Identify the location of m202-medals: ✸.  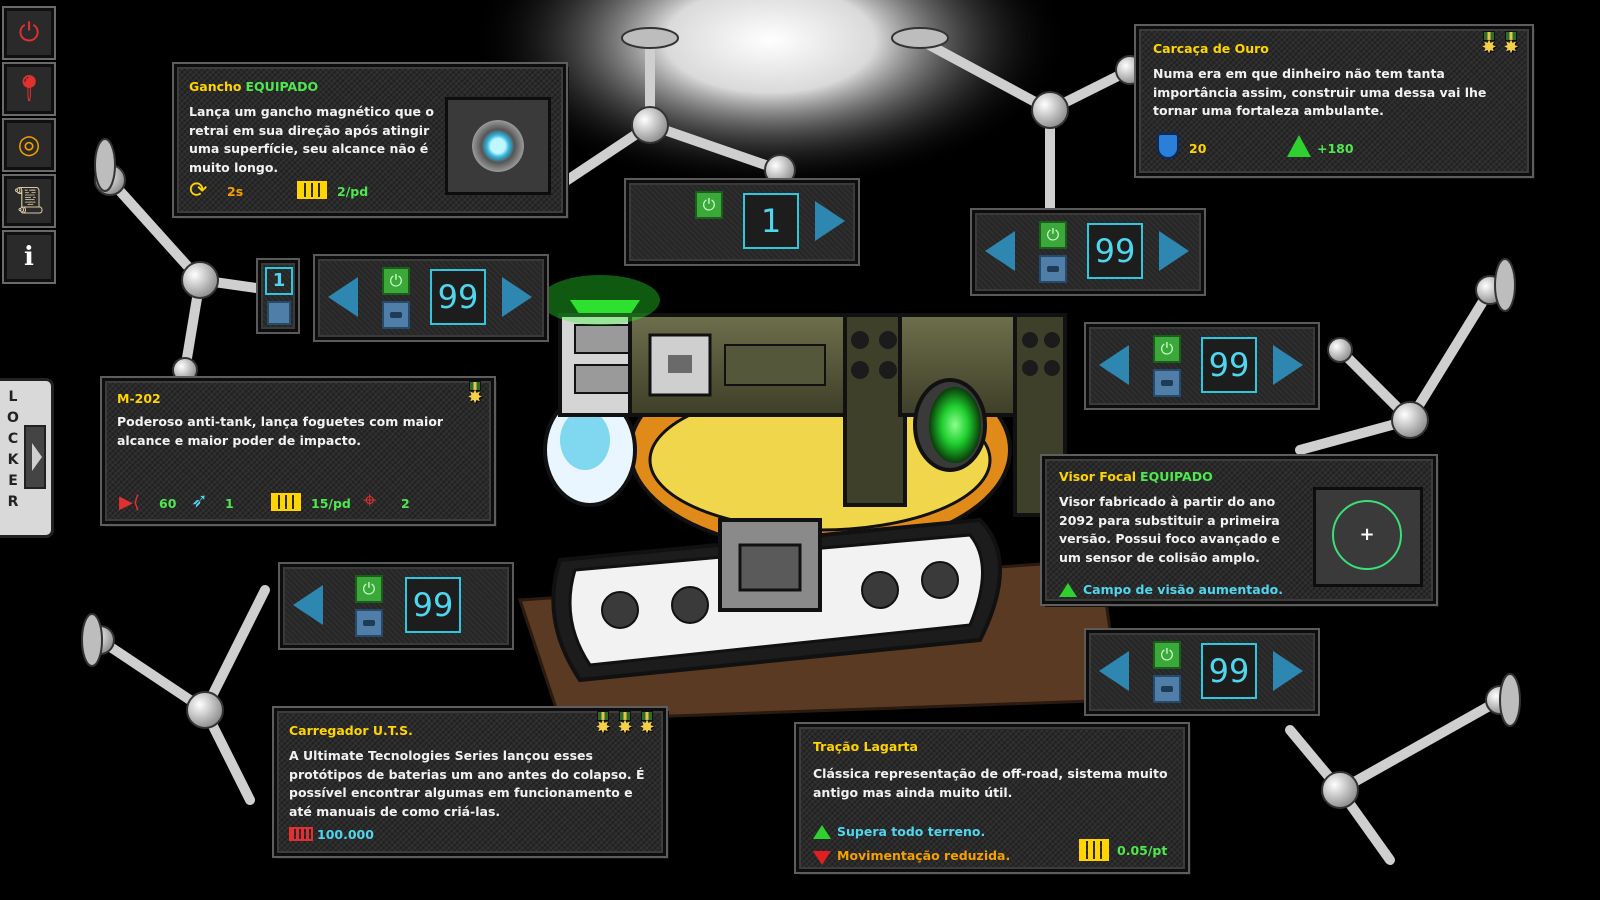
(475, 394).